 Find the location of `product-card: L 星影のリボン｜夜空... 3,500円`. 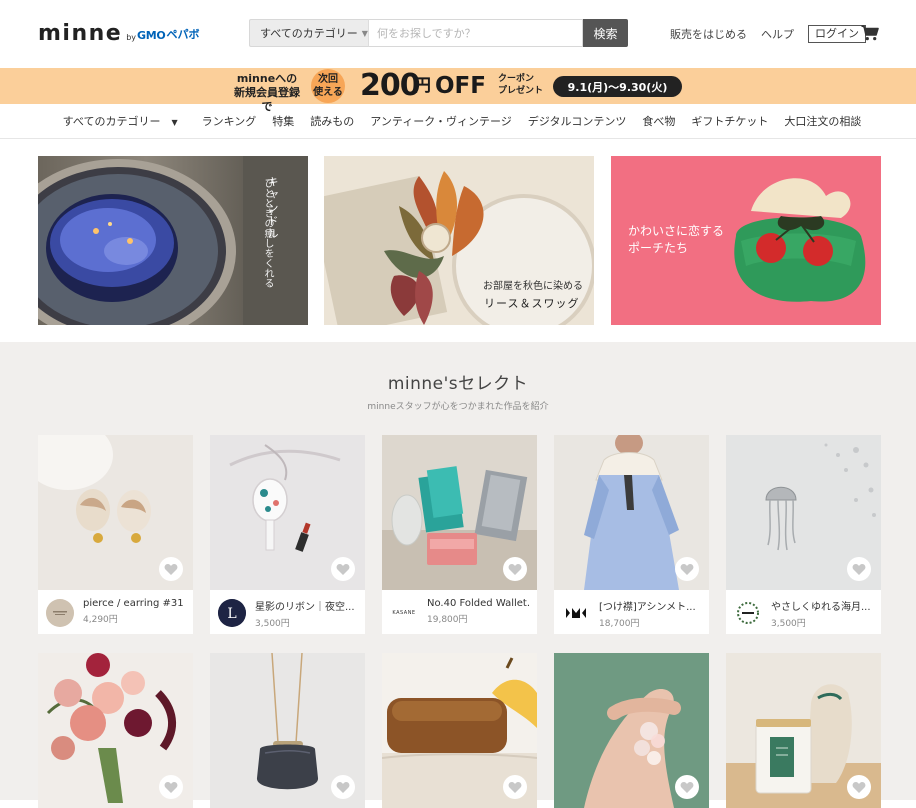

product-card: L 星影のリボン｜夜空... 3,500円 is located at coordinates (287, 534).